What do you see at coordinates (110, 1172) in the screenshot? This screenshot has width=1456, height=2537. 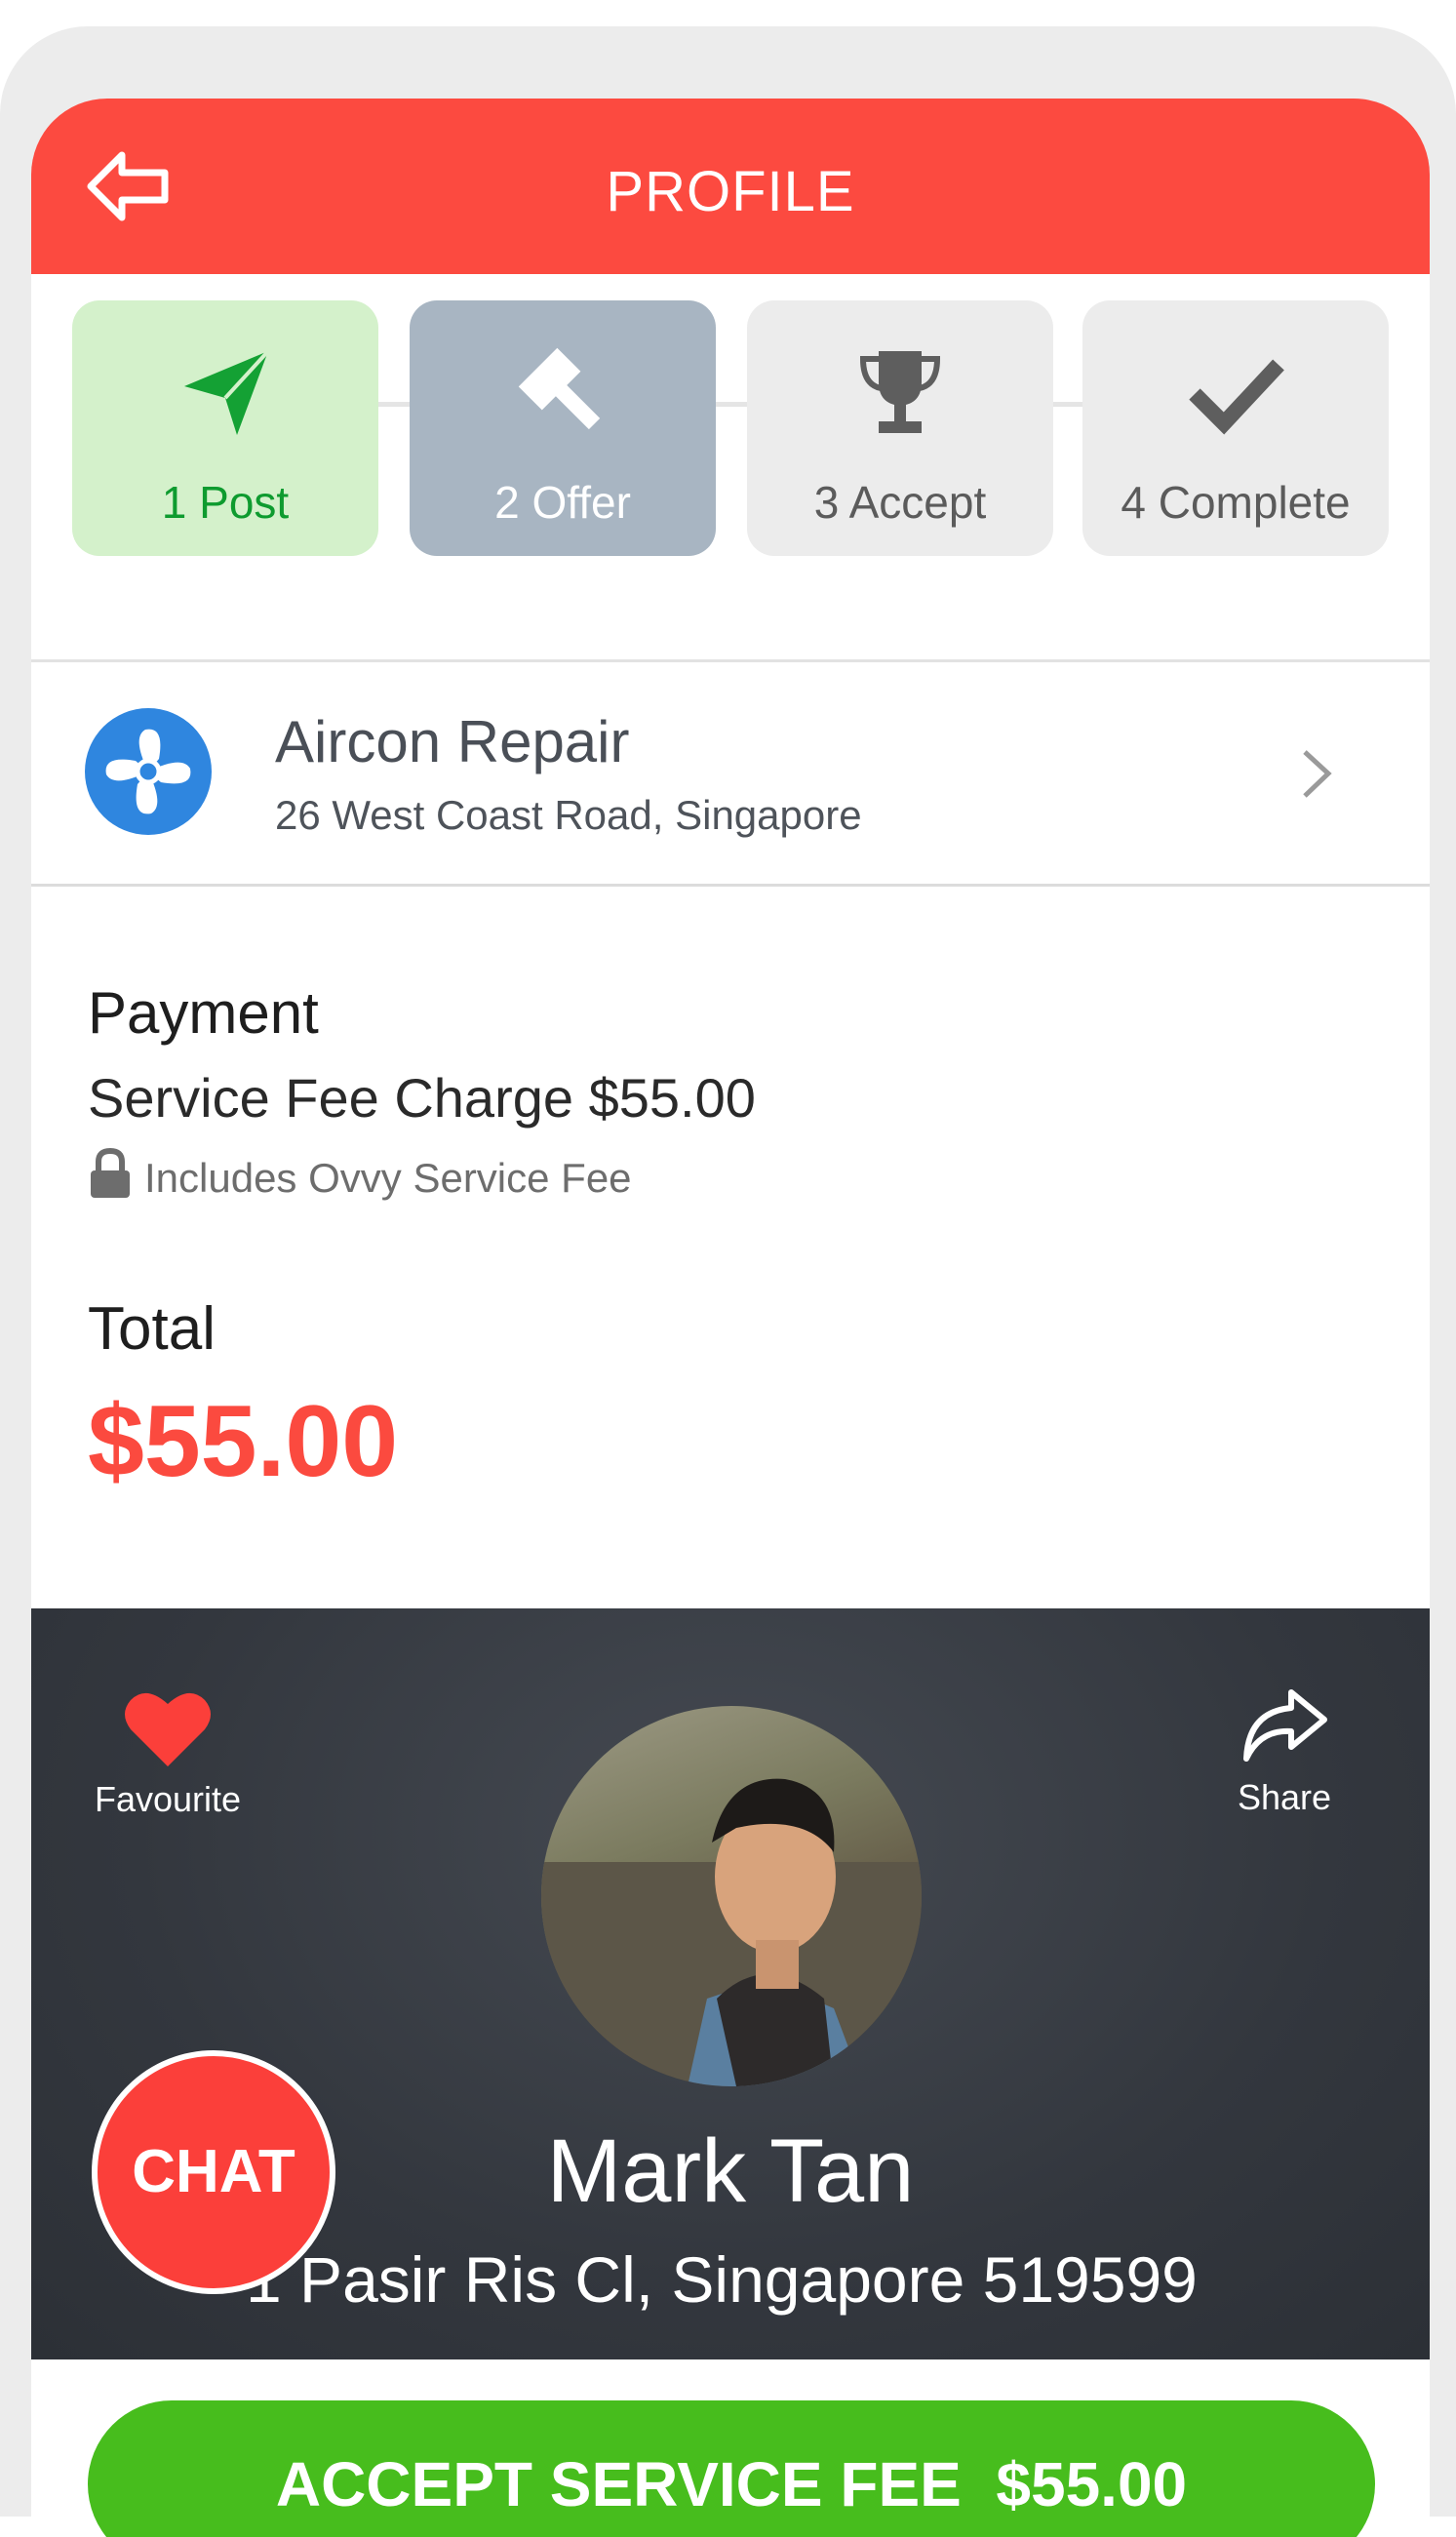 I see `lock-icon` at bounding box center [110, 1172].